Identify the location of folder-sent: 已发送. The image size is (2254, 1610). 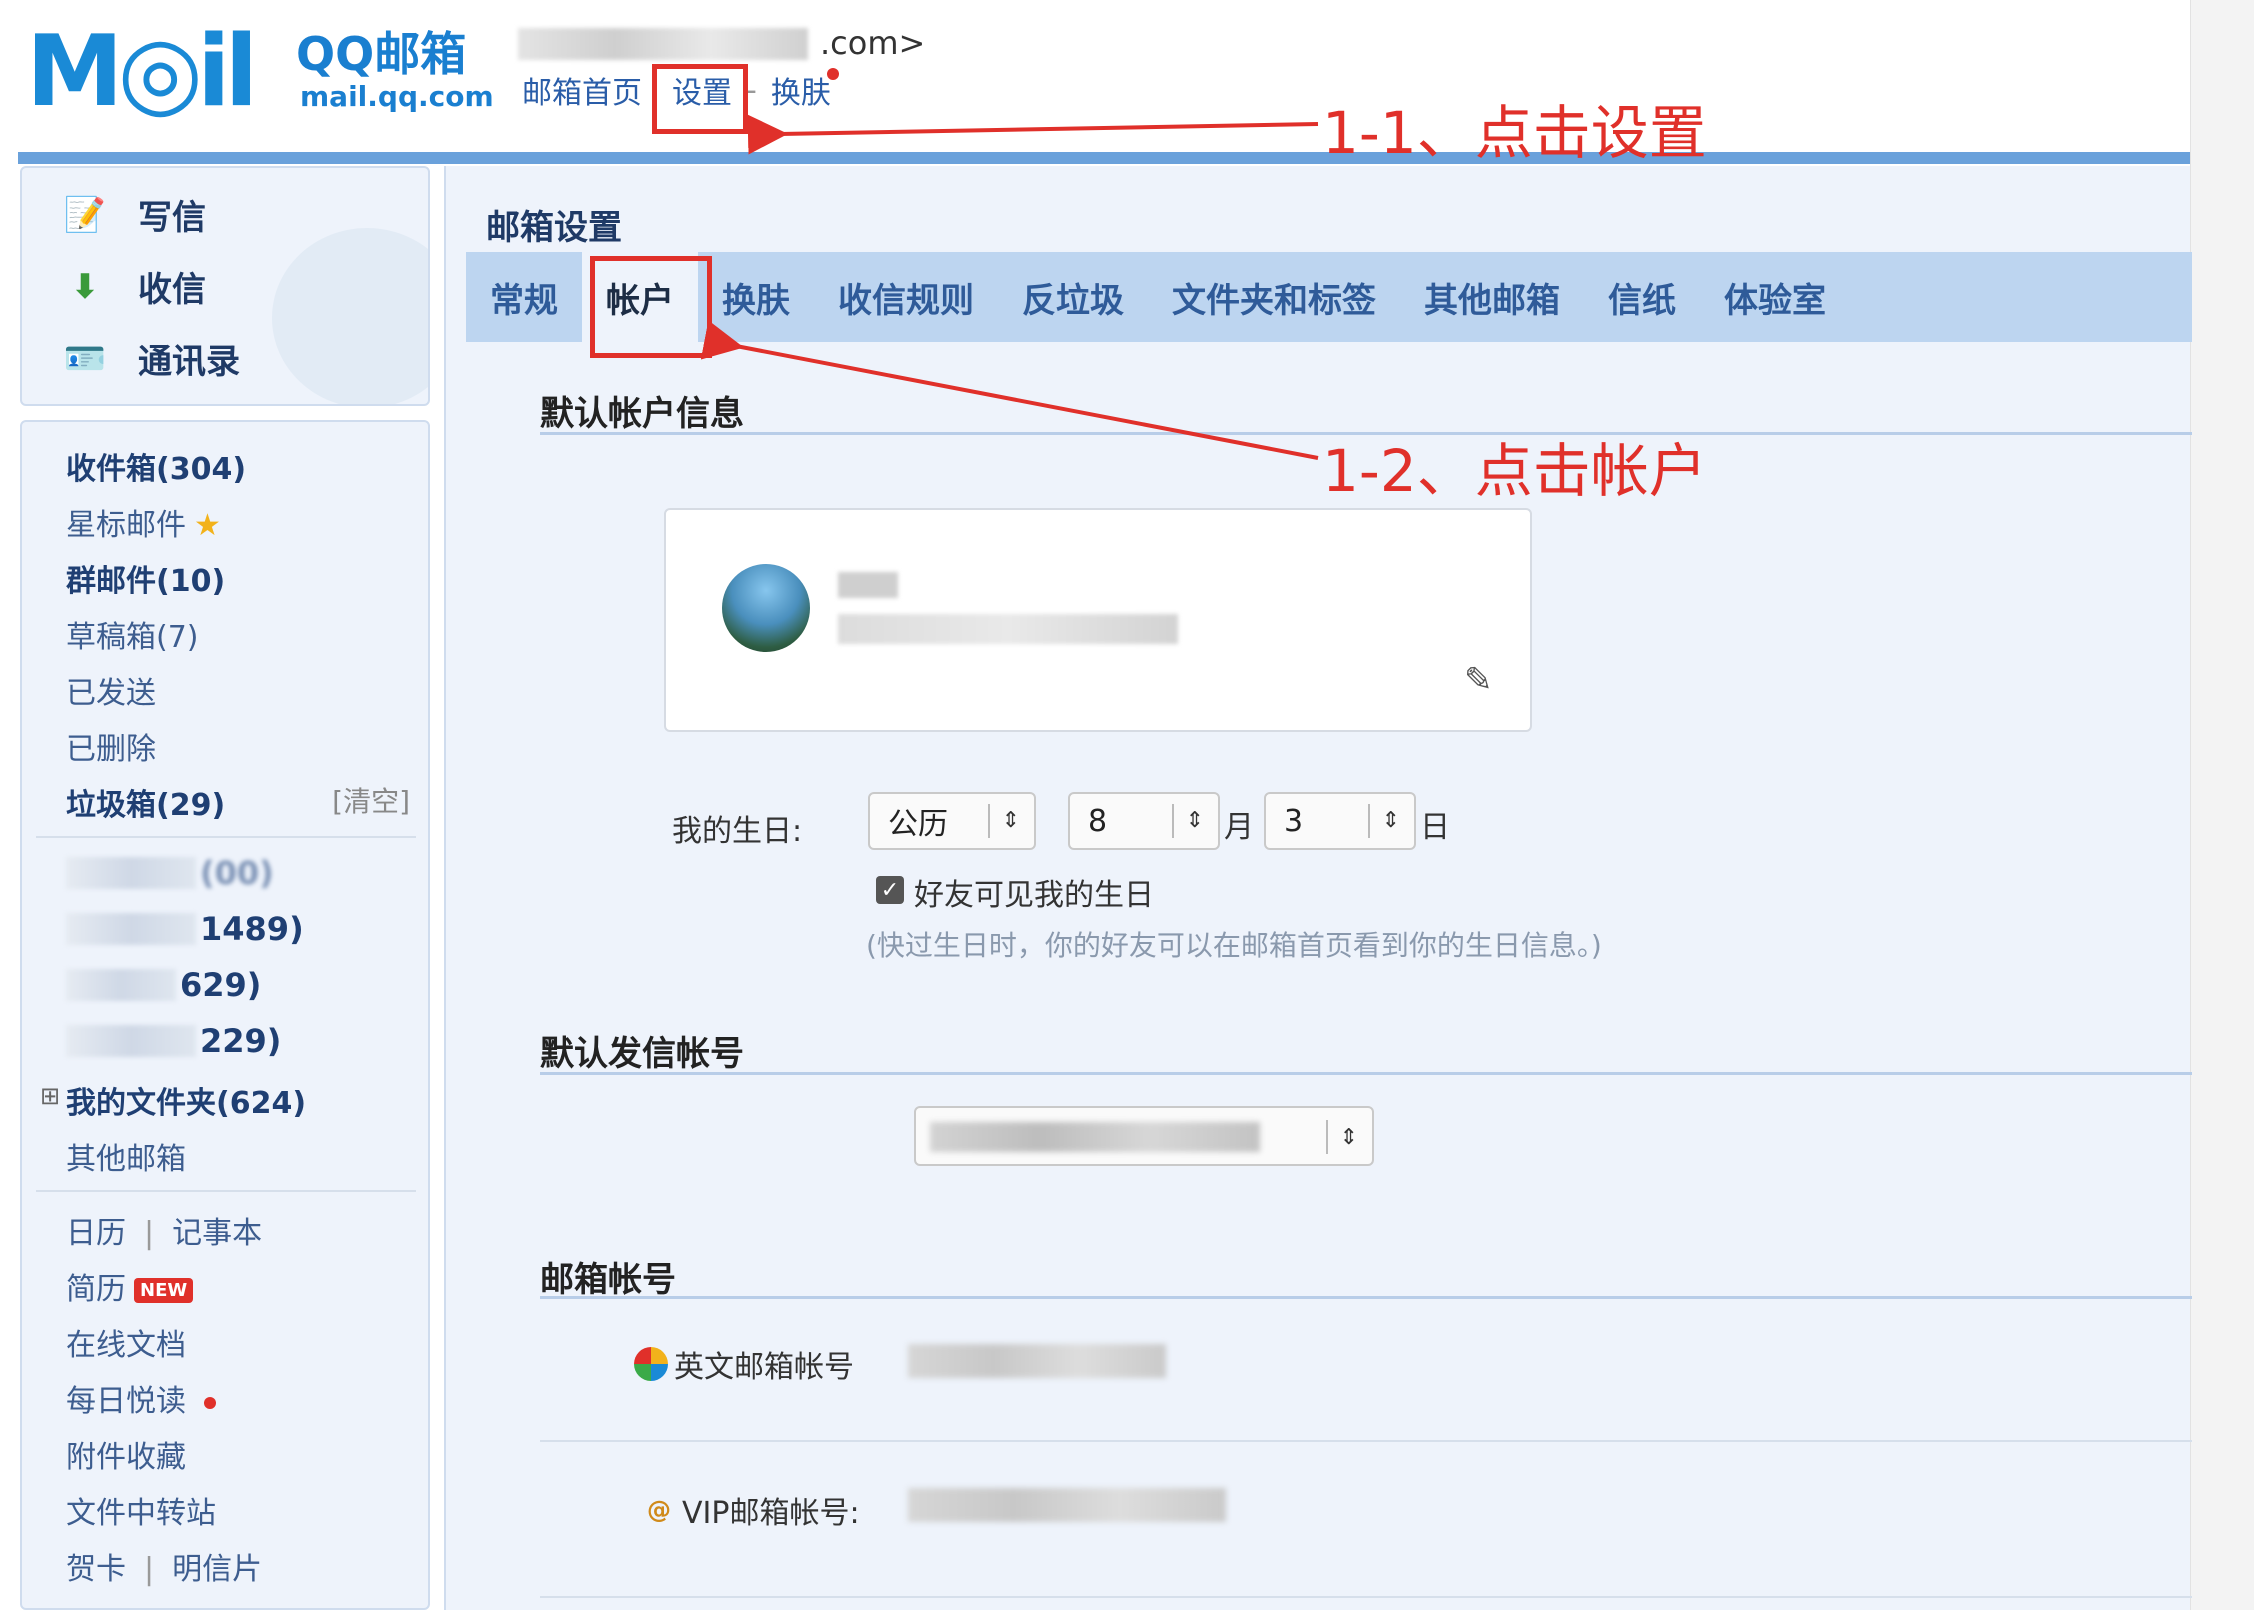
(111, 690).